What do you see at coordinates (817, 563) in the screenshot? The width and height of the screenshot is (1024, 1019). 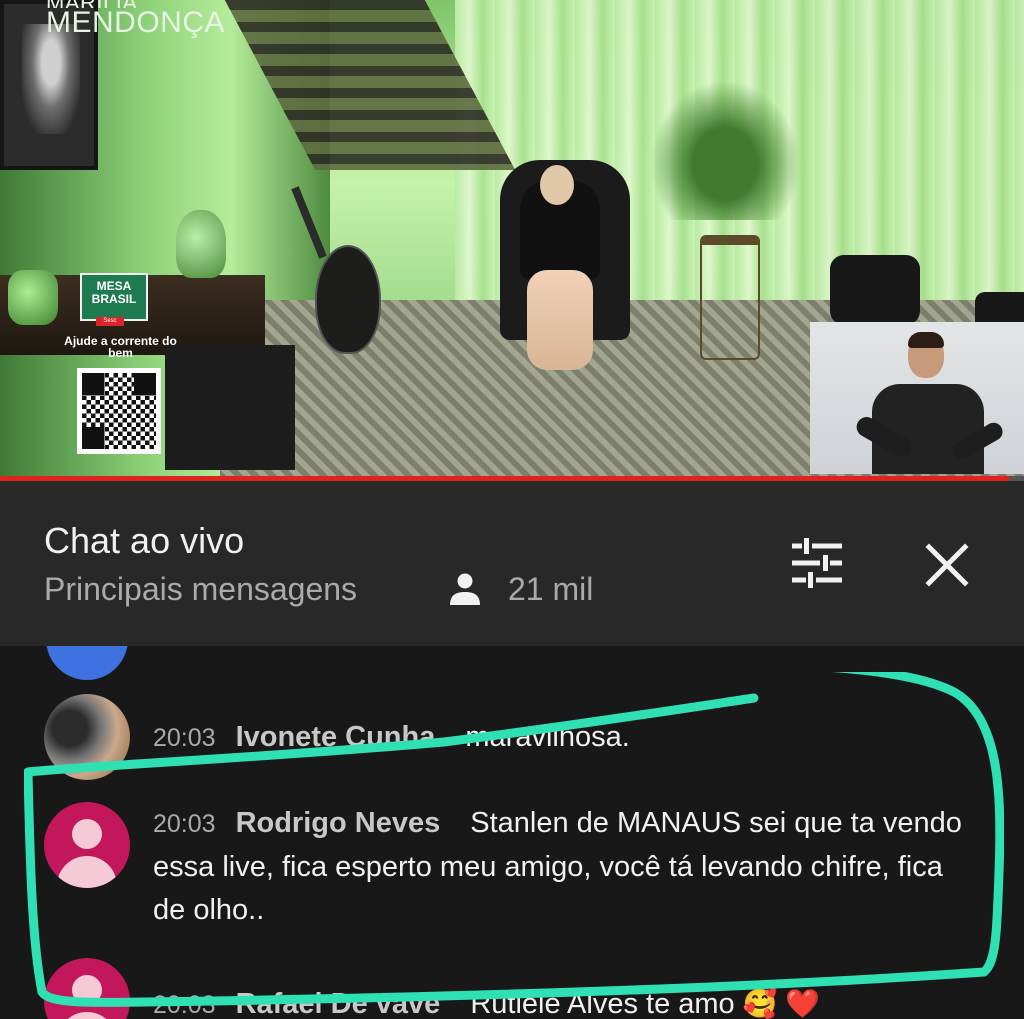 I see `filter-sliders-icon` at bounding box center [817, 563].